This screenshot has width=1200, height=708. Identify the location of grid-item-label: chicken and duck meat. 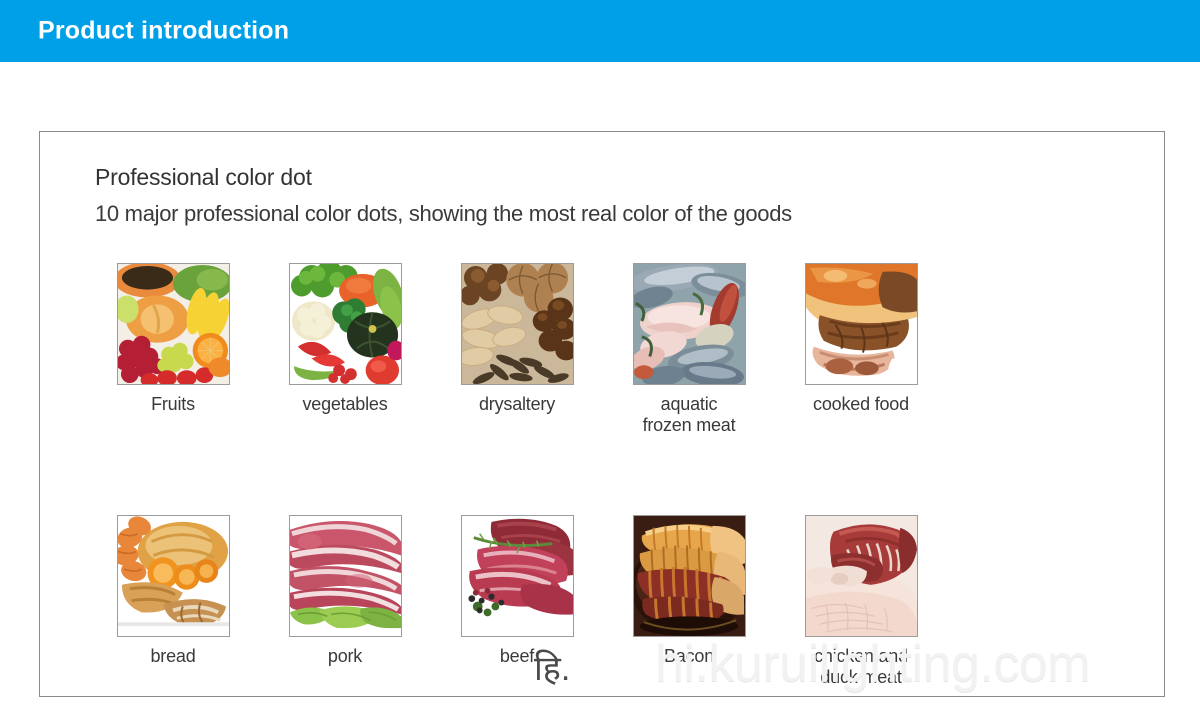
(861, 666).